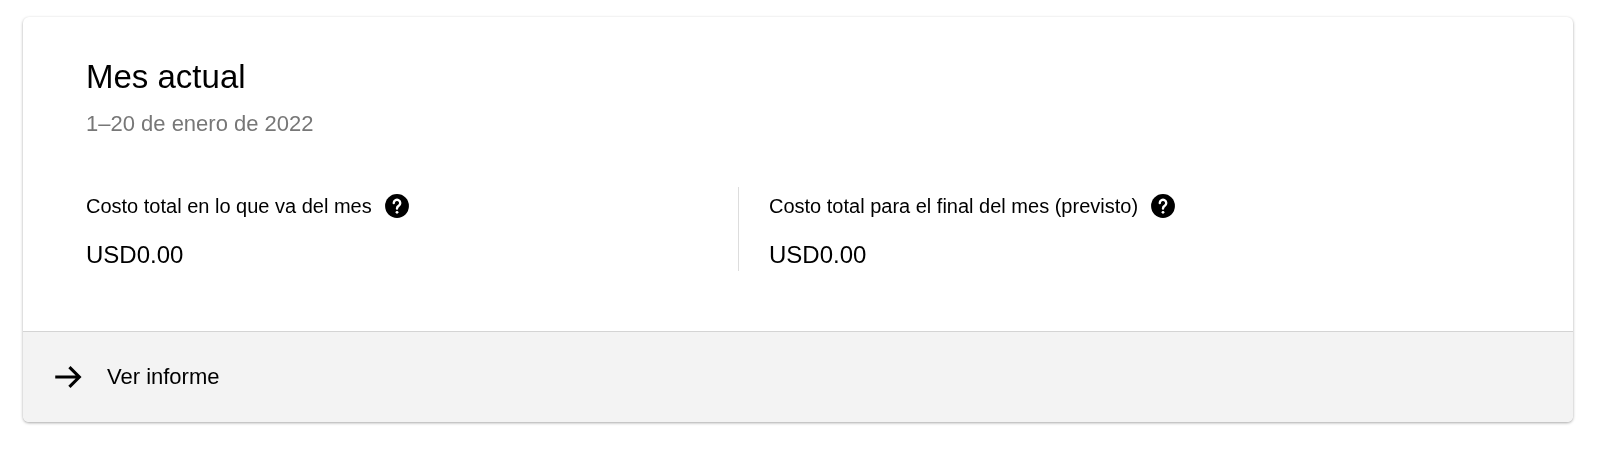  What do you see at coordinates (954, 206) in the screenshot?
I see `metric-label: Costo total para el final del mes (previsto)` at bounding box center [954, 206].